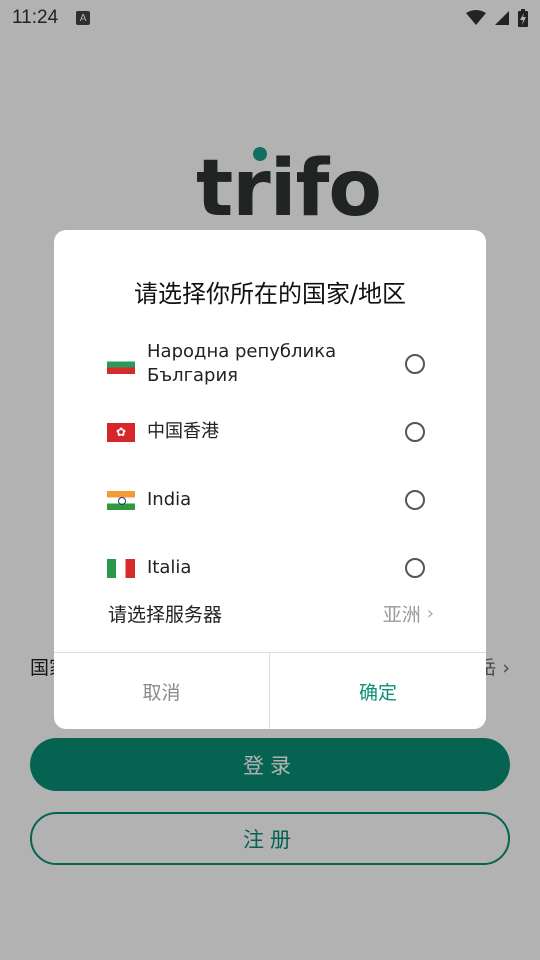 This screenshot has width=540, height=960. Describe the element at coordinates (378, 691) in the screenshot. I see `confirm-button: 确定` at that location.